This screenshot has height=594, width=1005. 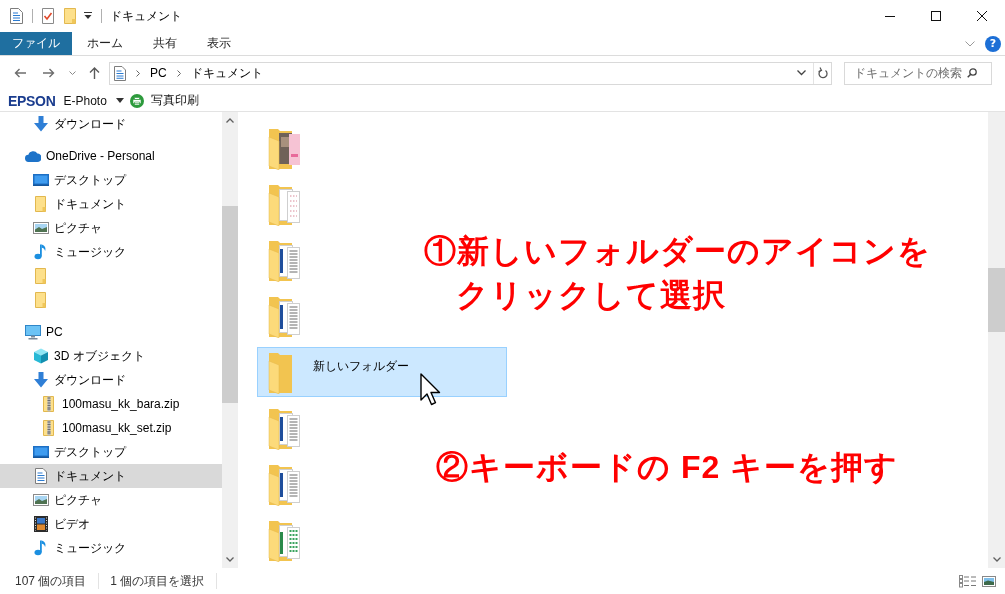 I want to click on mouse-pointer-icon, so click(x=430, y=389).